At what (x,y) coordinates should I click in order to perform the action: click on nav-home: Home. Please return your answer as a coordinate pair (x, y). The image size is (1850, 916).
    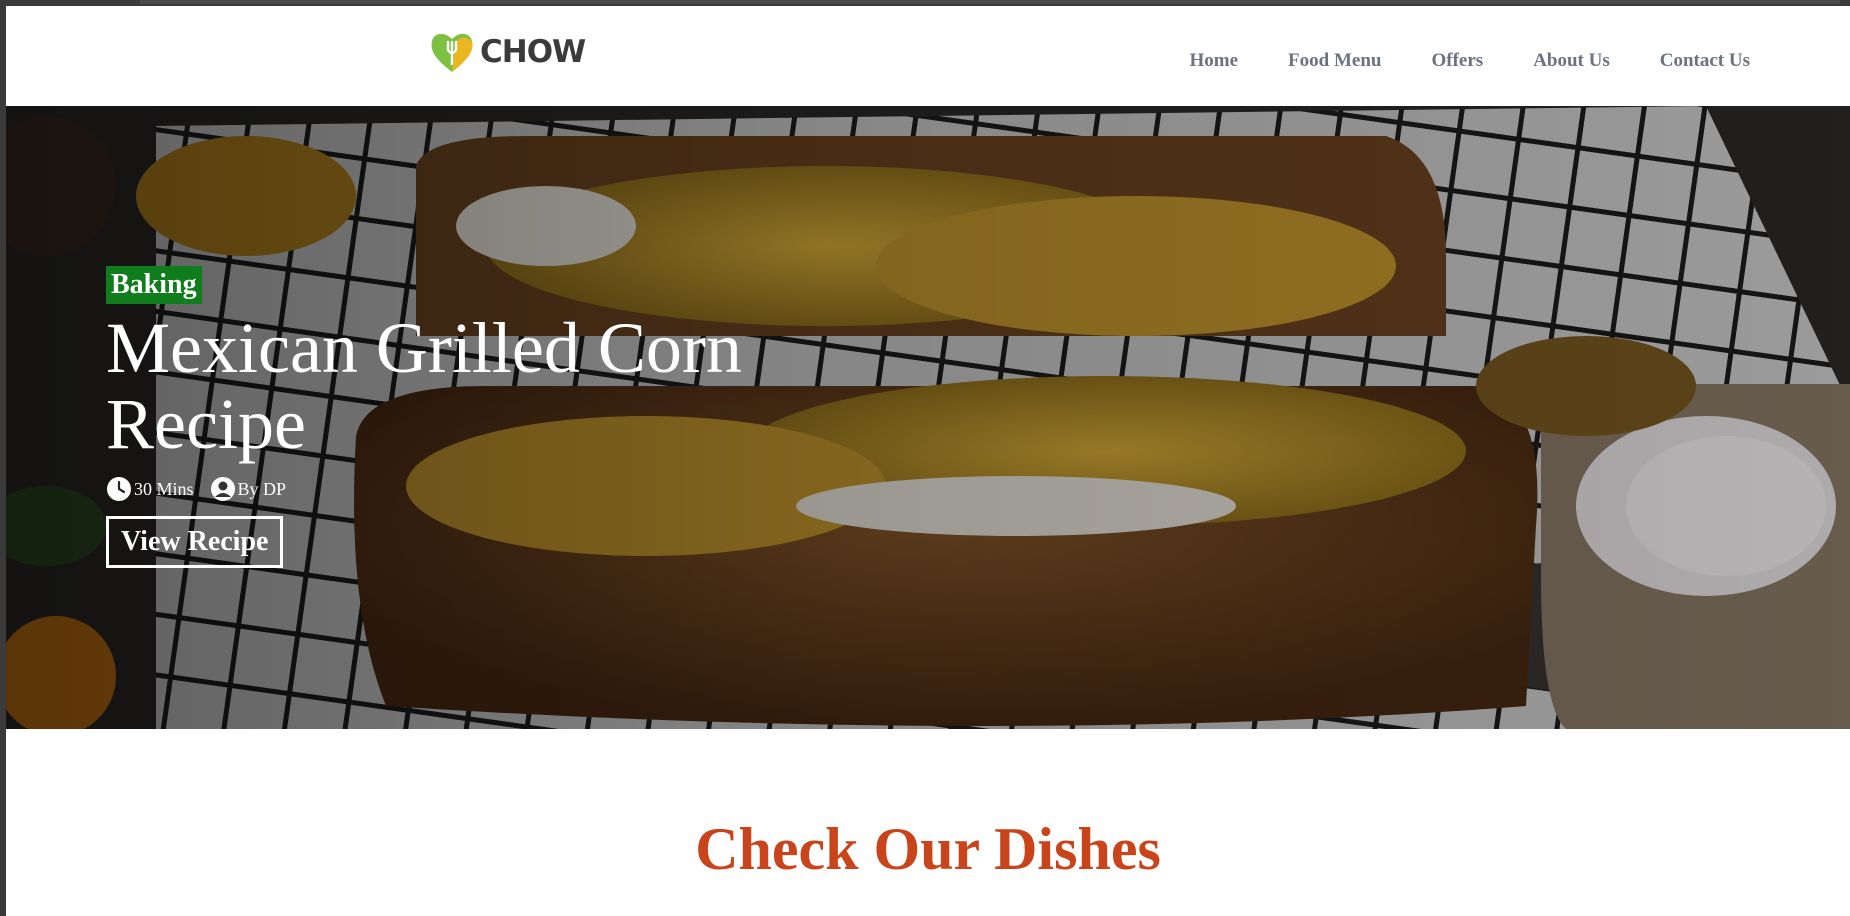
    Looking at the image, I should click on (1214, 61).